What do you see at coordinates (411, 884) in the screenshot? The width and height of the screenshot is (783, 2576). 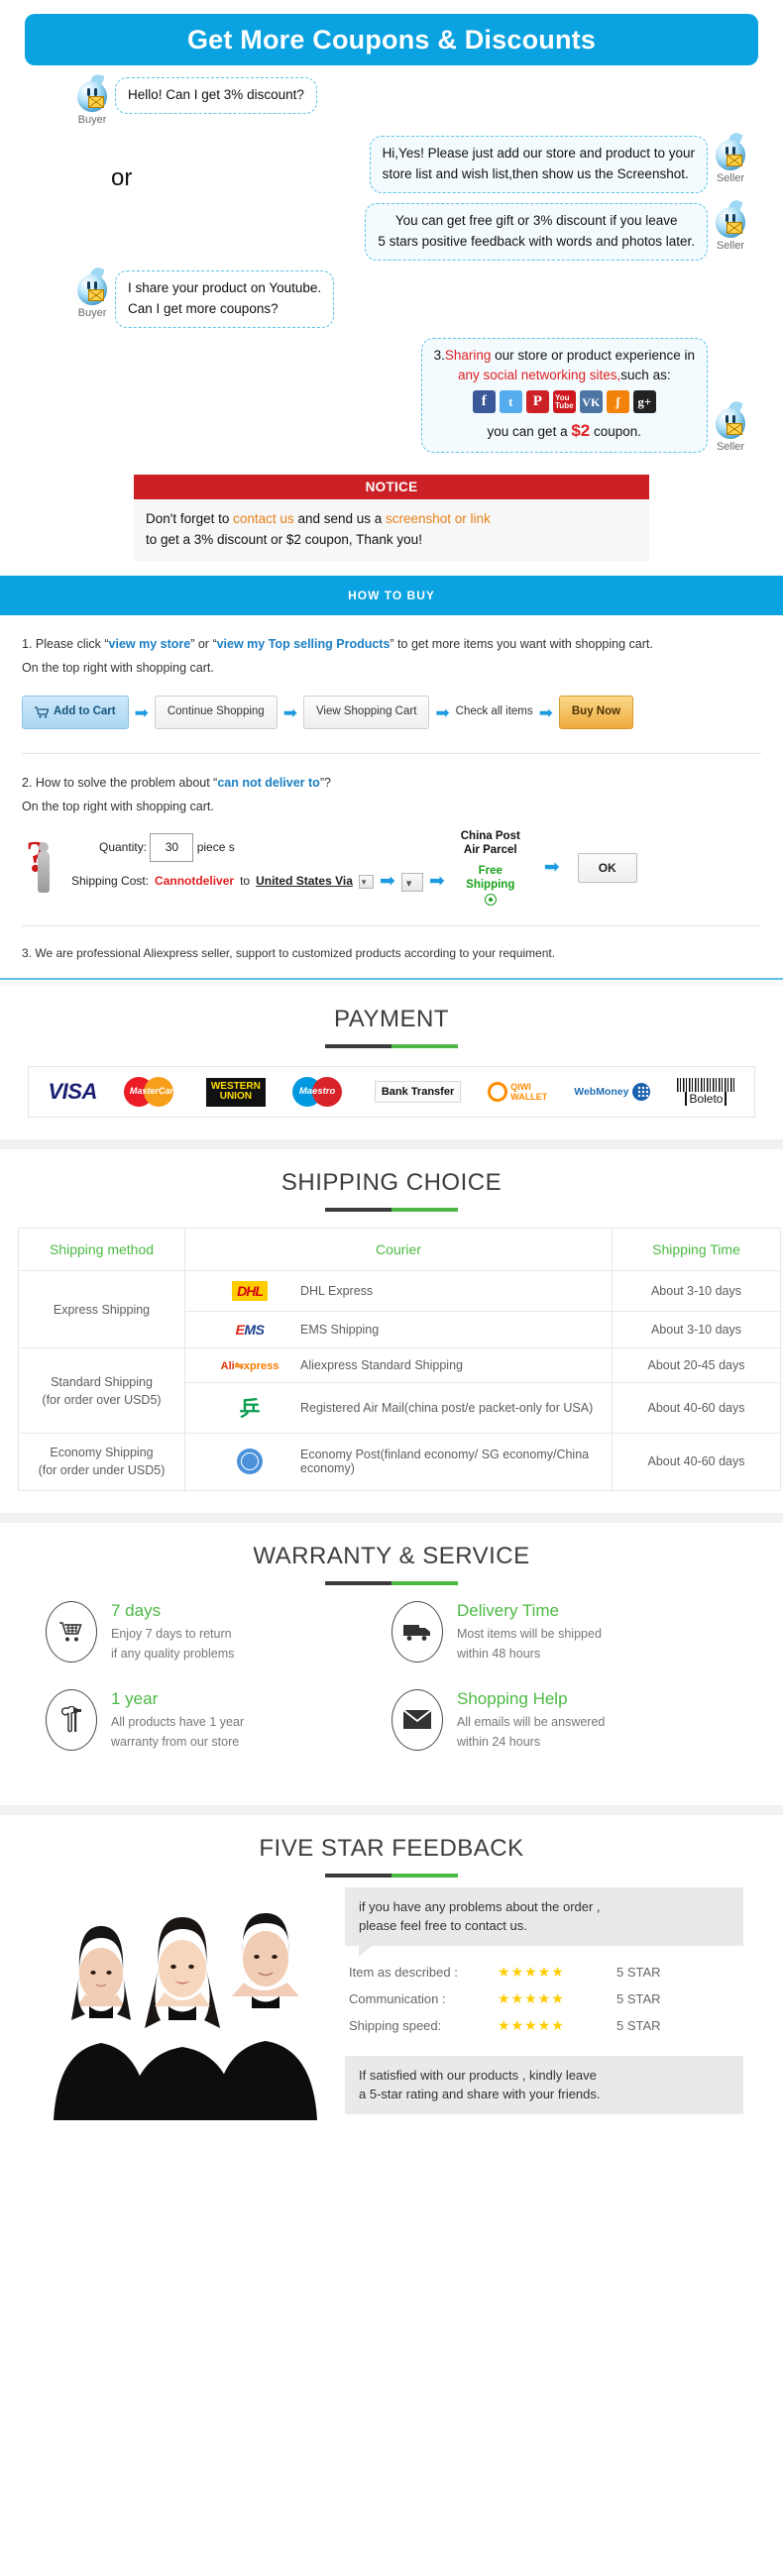 I see `carrier-dropdown-icon` at bounding box center [411, 884].